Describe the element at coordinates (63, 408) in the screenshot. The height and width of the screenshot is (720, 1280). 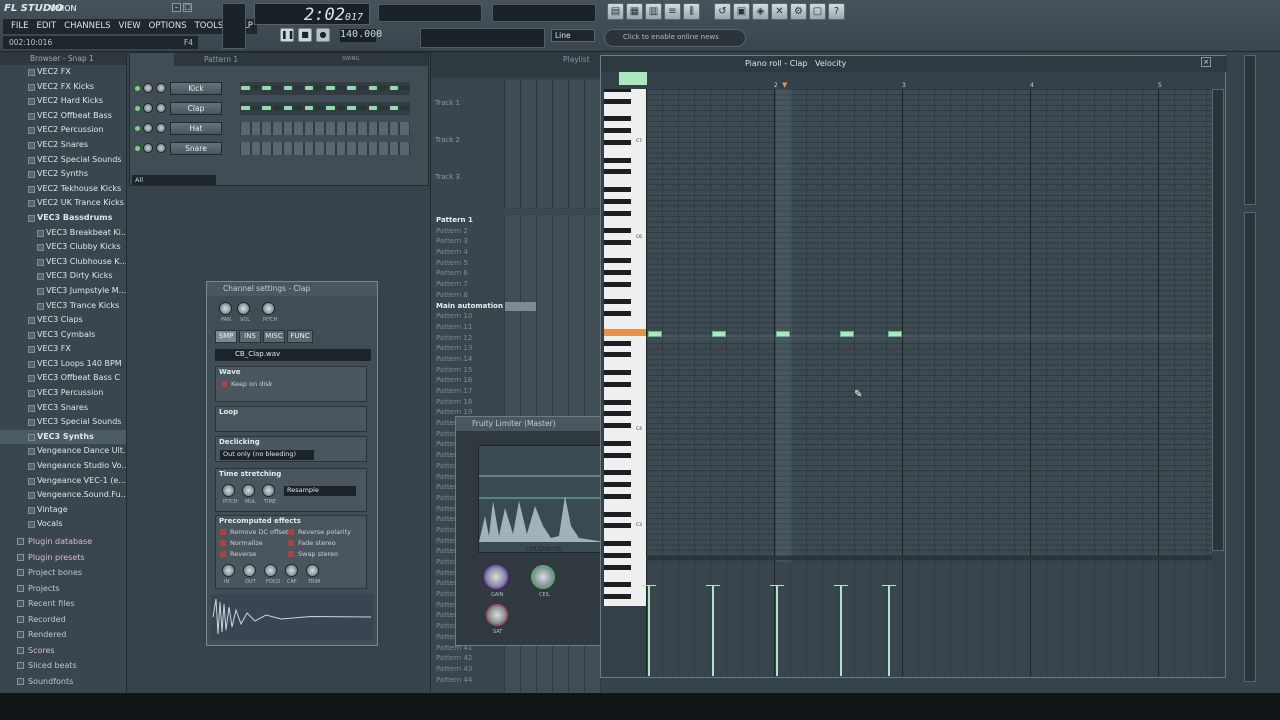
I see `browser-folder: VEC3 Snares` at that location.